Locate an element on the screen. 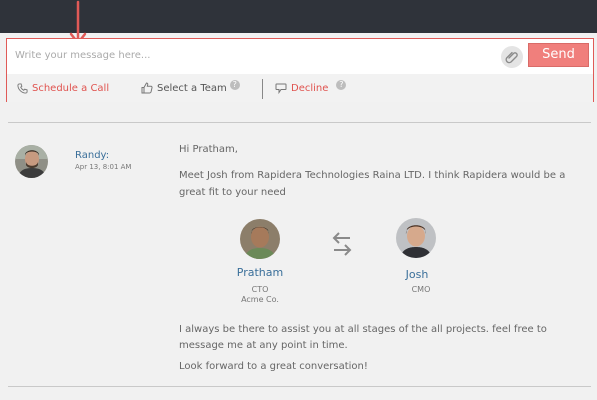 This screenshot has height=400, width=597. paperclip-icon is located at coordinates (512, 57).